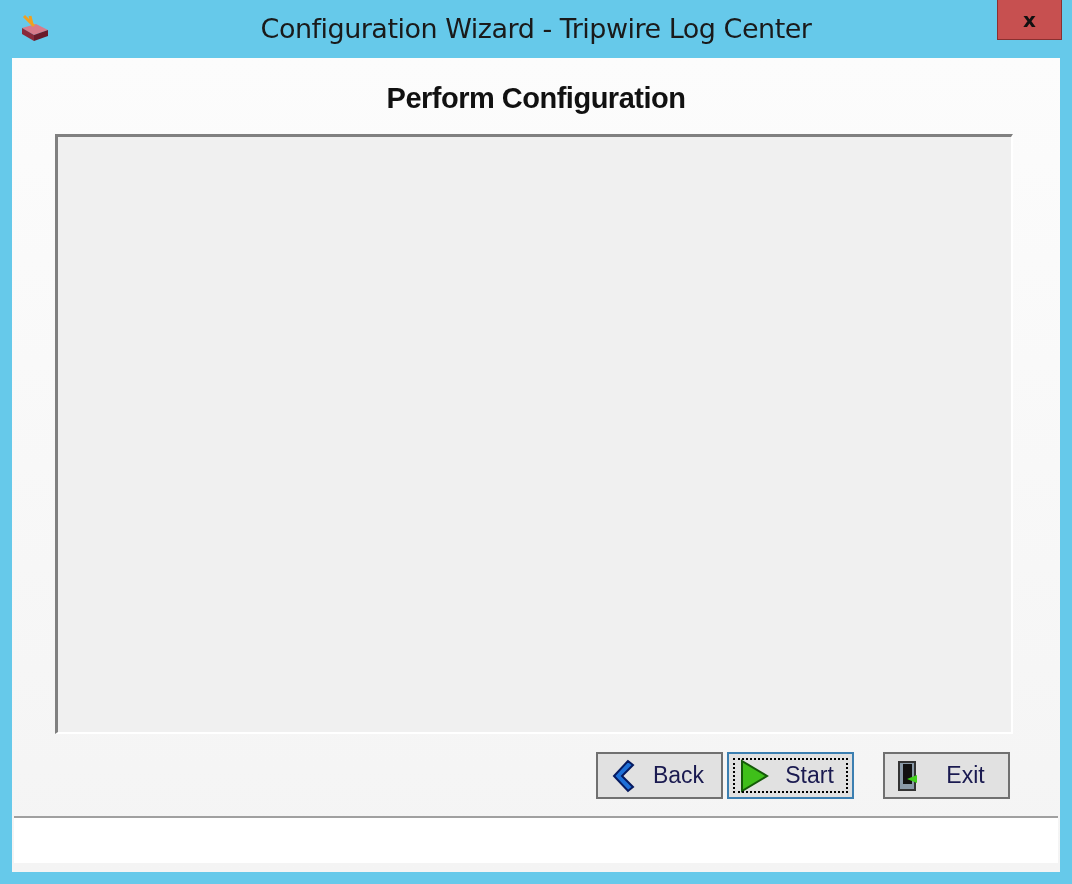 The height and width of the screenshot is (884, 1072). Describe the element at coordinates (754, 775) in the screenshot. I see `play-icon` at that location.